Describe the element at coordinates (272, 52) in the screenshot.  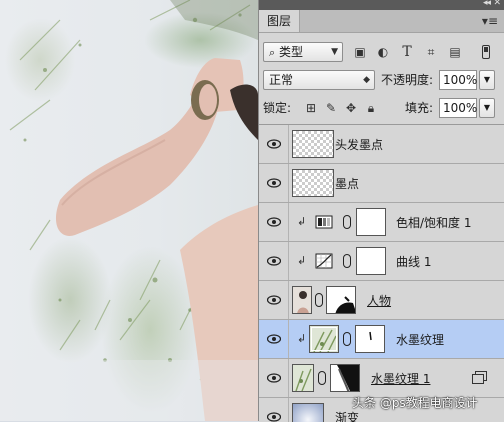
I see `search-icon: ⌕` at that location.